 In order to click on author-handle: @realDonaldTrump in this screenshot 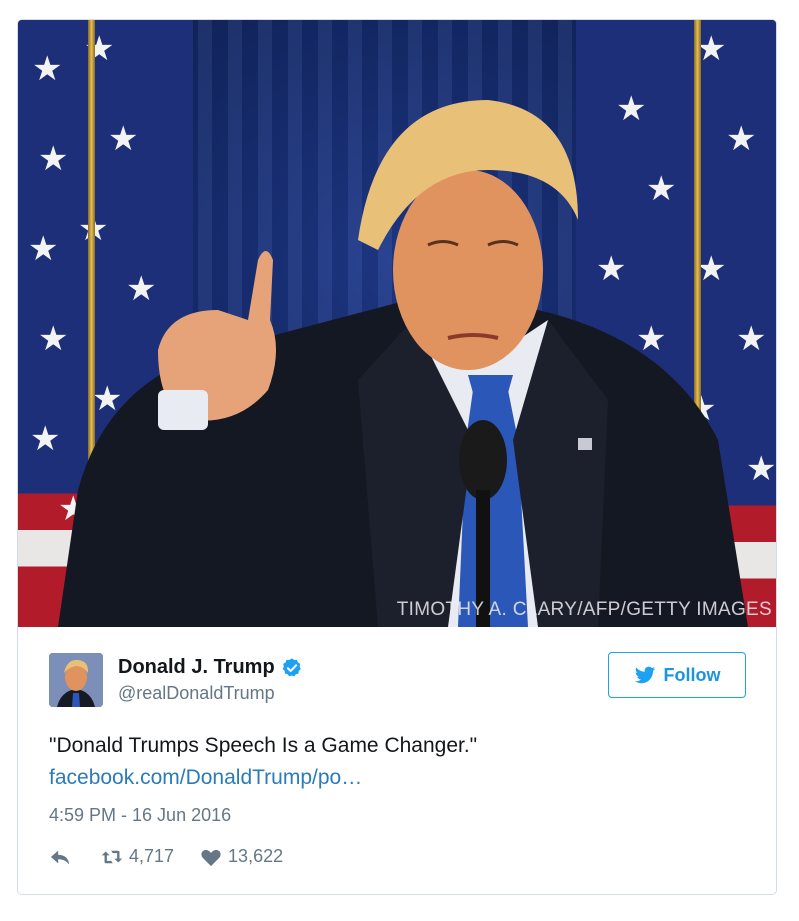, I will do `click(196, 693)`.